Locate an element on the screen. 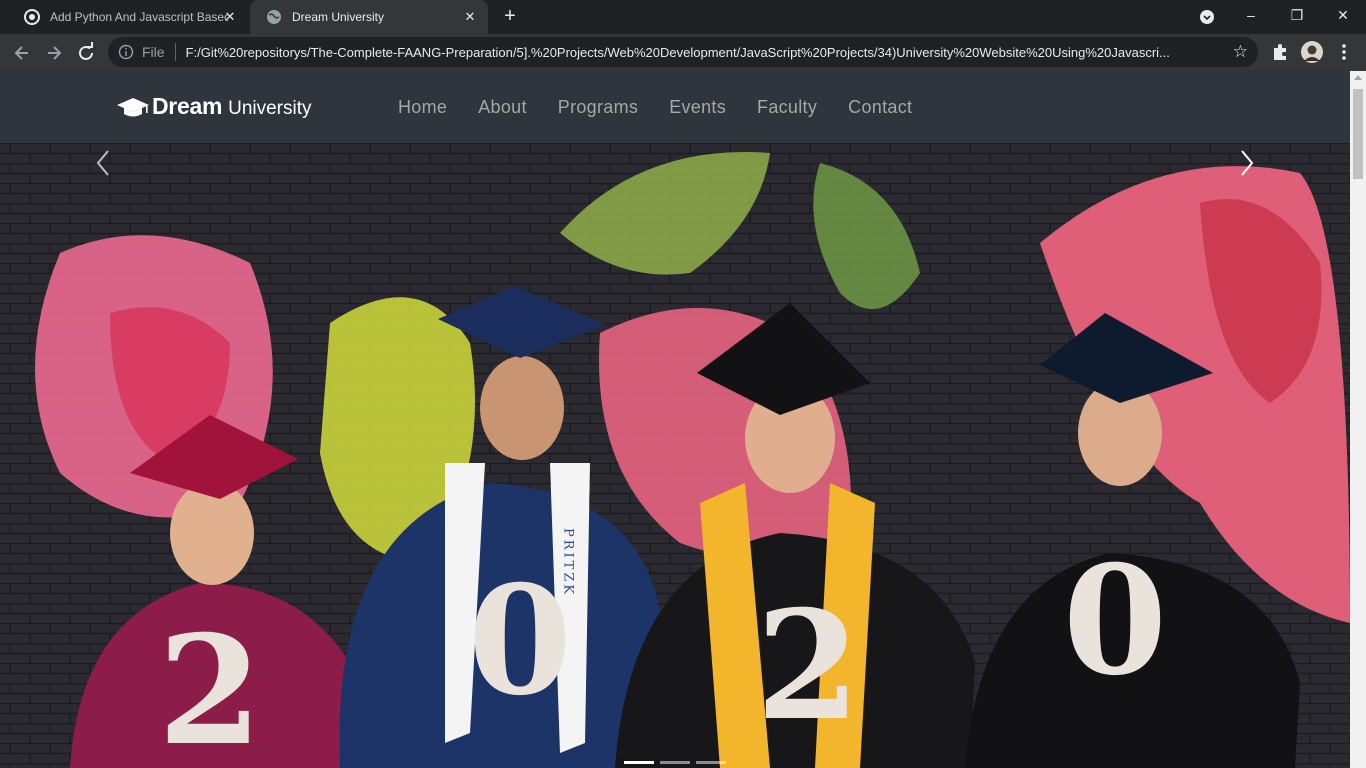  hero-number-1: 2 is located at coordinates (210, 685).